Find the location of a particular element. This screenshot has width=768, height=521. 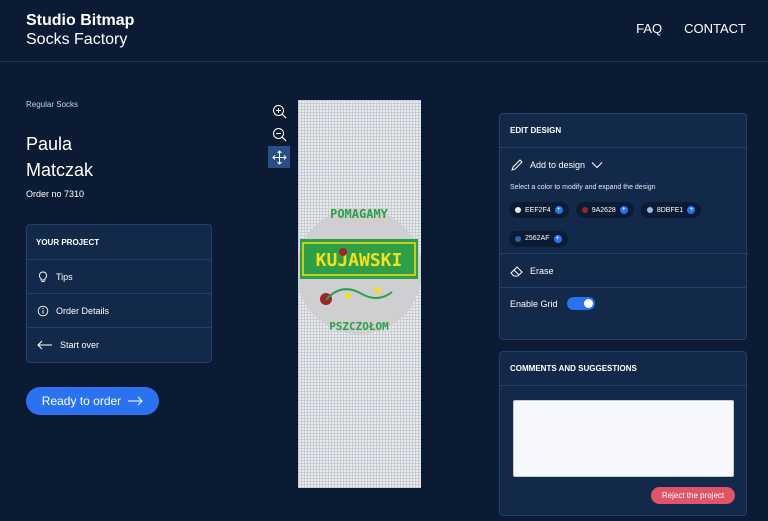

ready-to-order-label: Ready to order is located at coordinates (81, 401).